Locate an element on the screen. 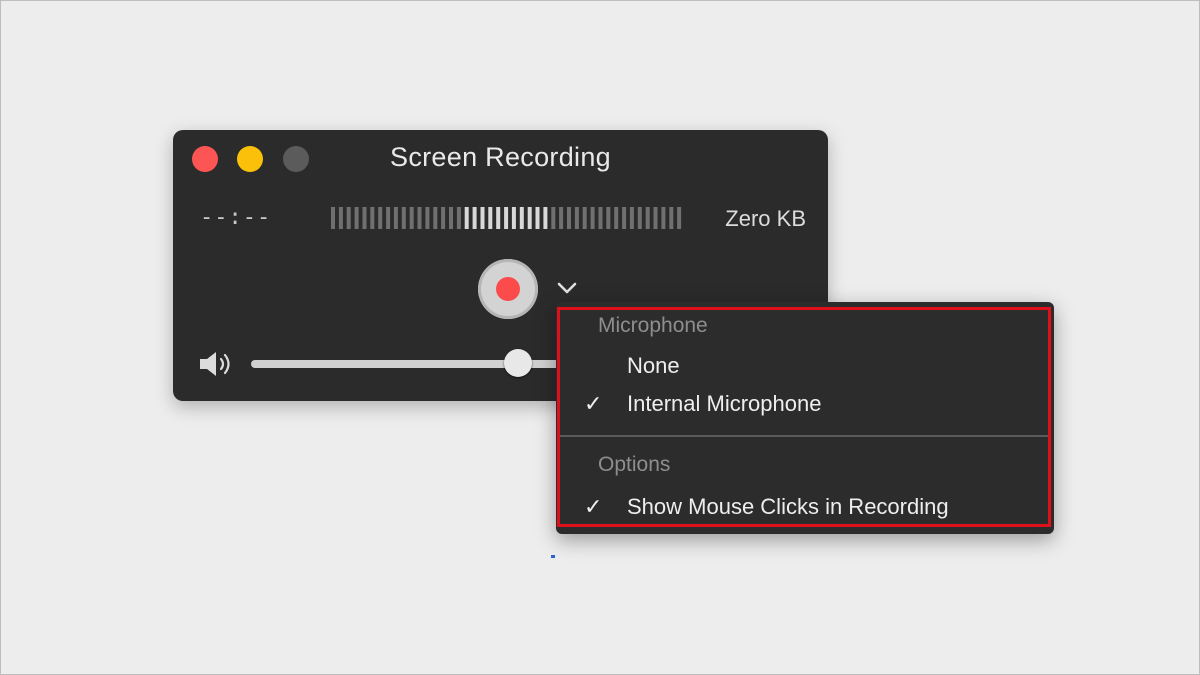  menu-separator is located at coordinates (805, 436).